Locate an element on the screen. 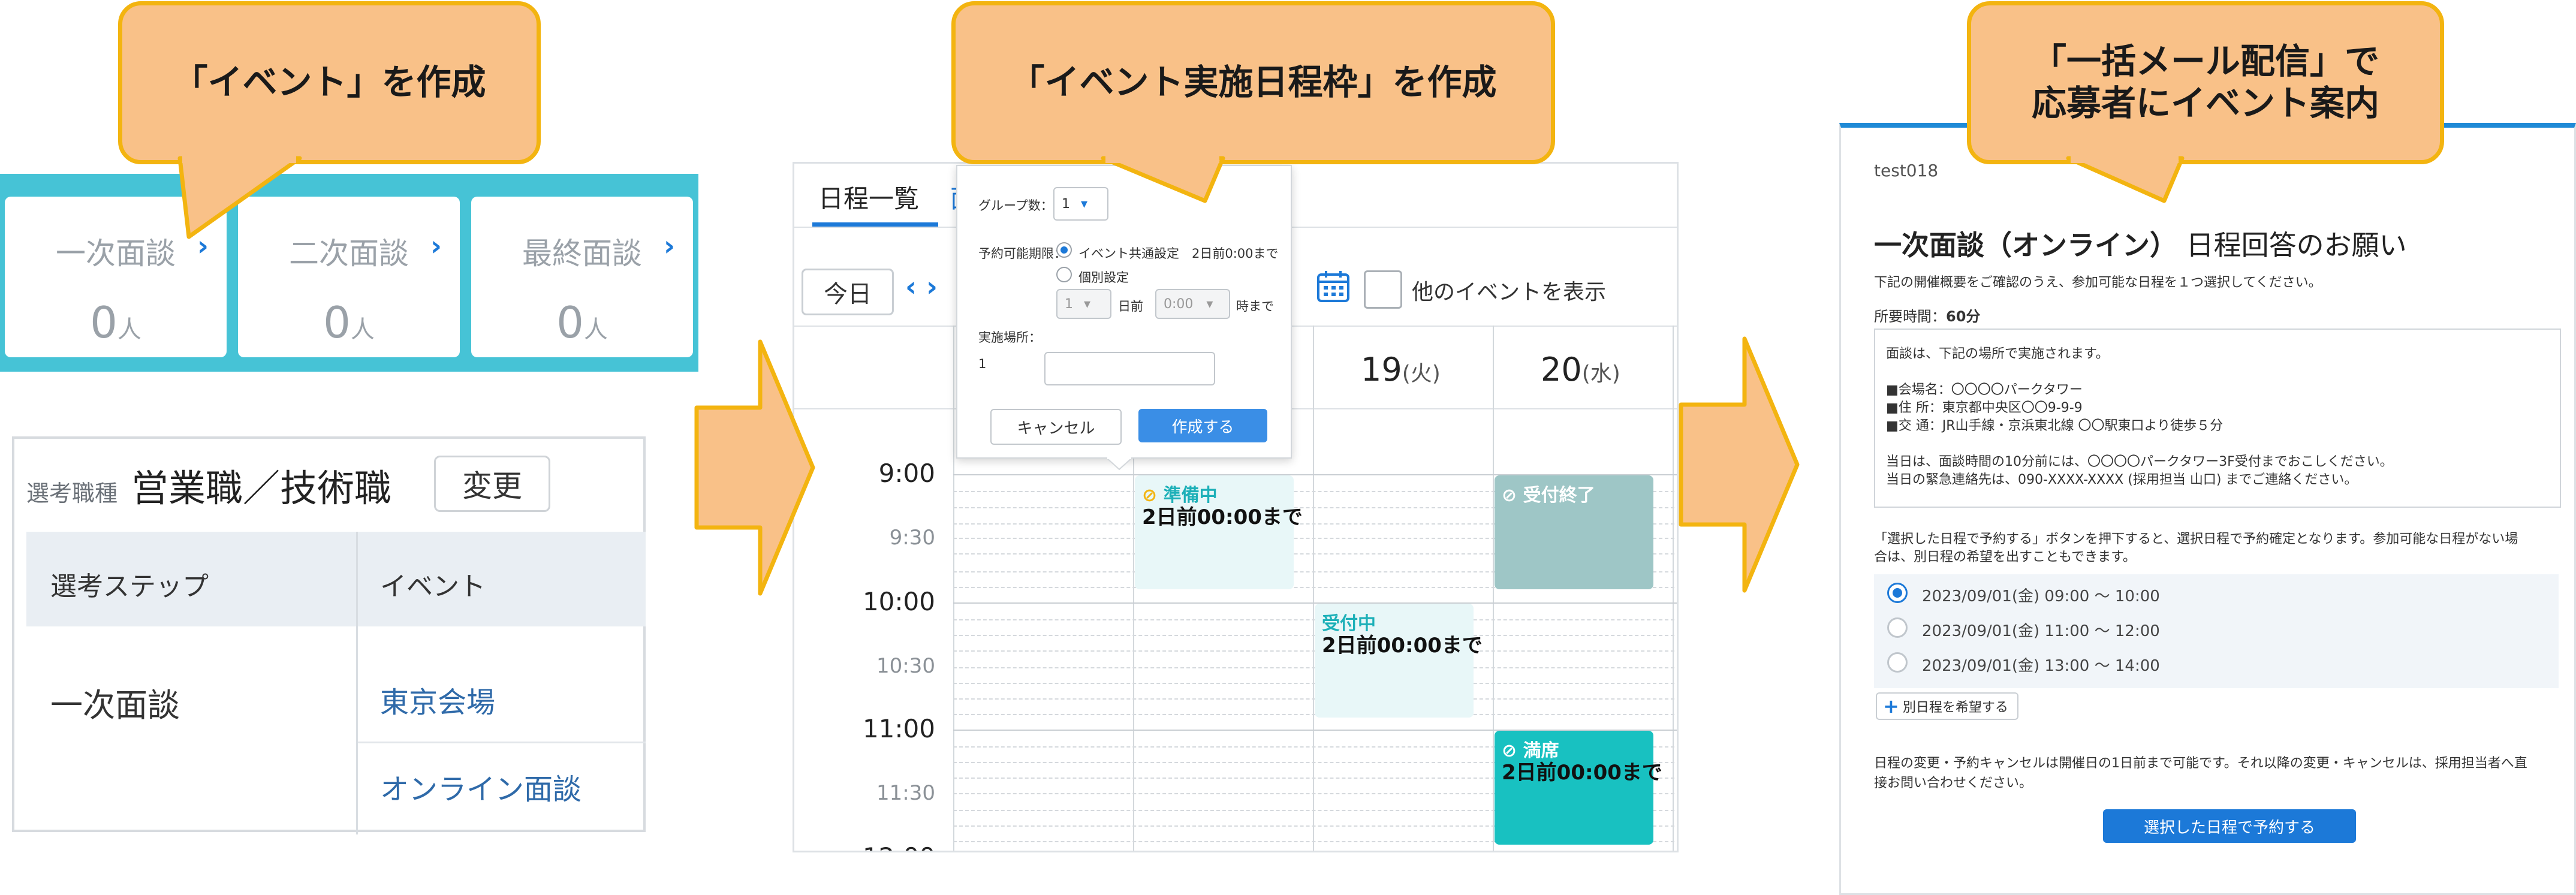  time-unit: 時まで is located at coordinates (1255, 306).